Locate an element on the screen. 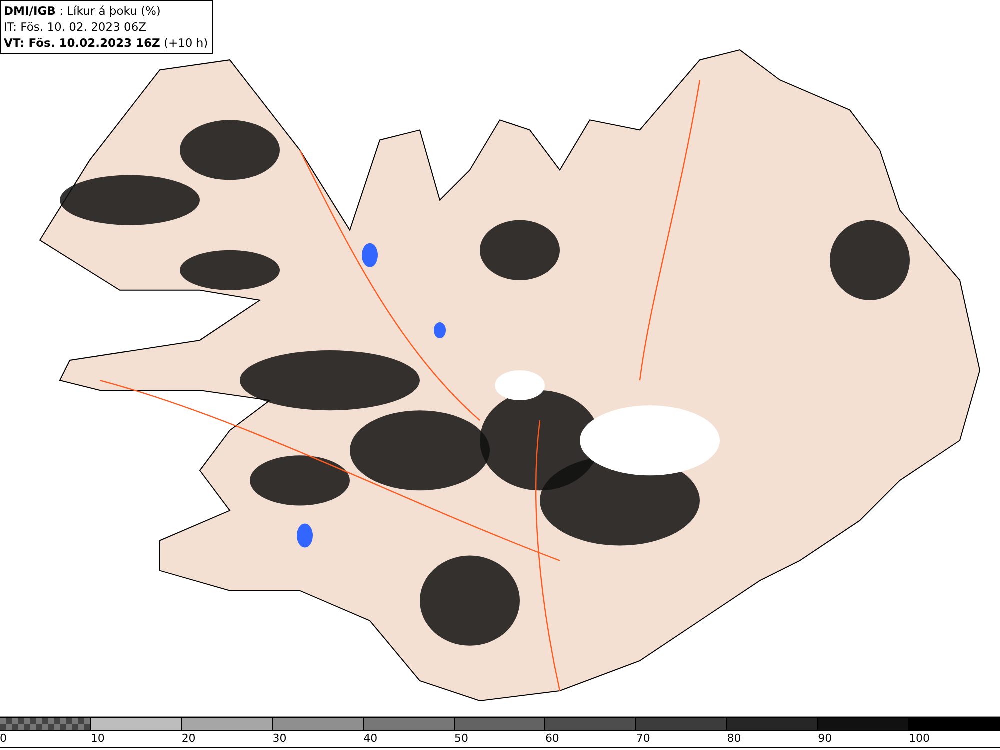 This screenshot has width=1000, height=750. info-text: IT: Fös. 10. 02. 2023 06Z is located at coordinates (76, 27).